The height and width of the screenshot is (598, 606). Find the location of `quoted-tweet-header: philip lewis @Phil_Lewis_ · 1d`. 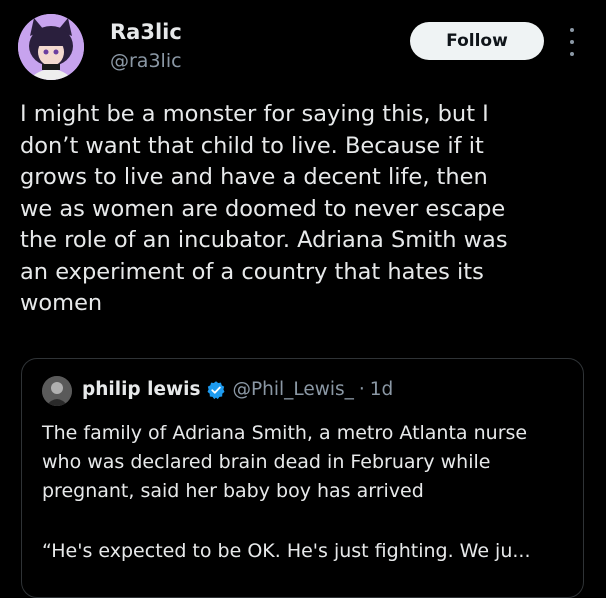

quoted-tweet-header: philip lewis @Phil_Lewis_ · 1d is located at coordinates (237, 389).